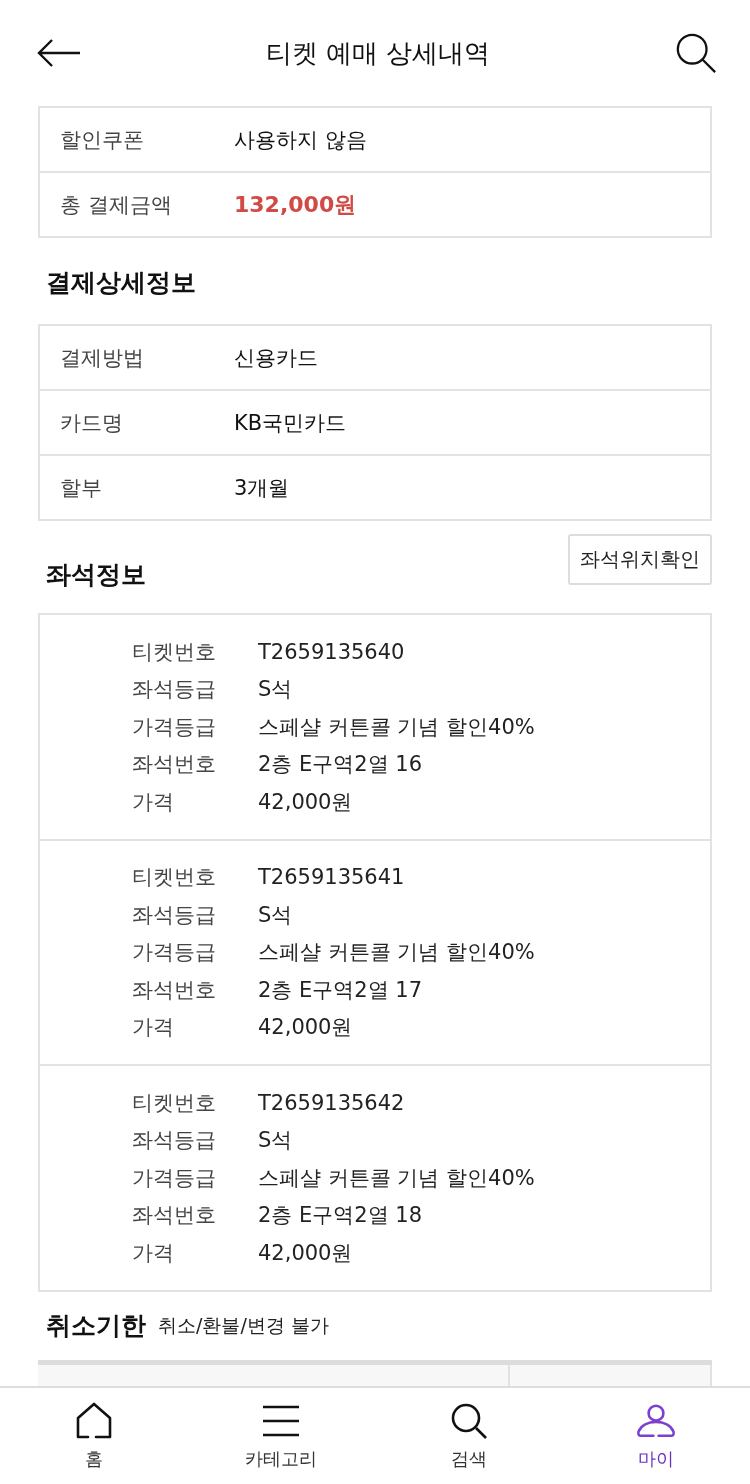 The height and width of the screenshot is (1484, 750). What do you see at coordinates (340, 765) in the screenshot?
I see `field-value: 2층 E구역2열 16` at bounding box center [340, 765].